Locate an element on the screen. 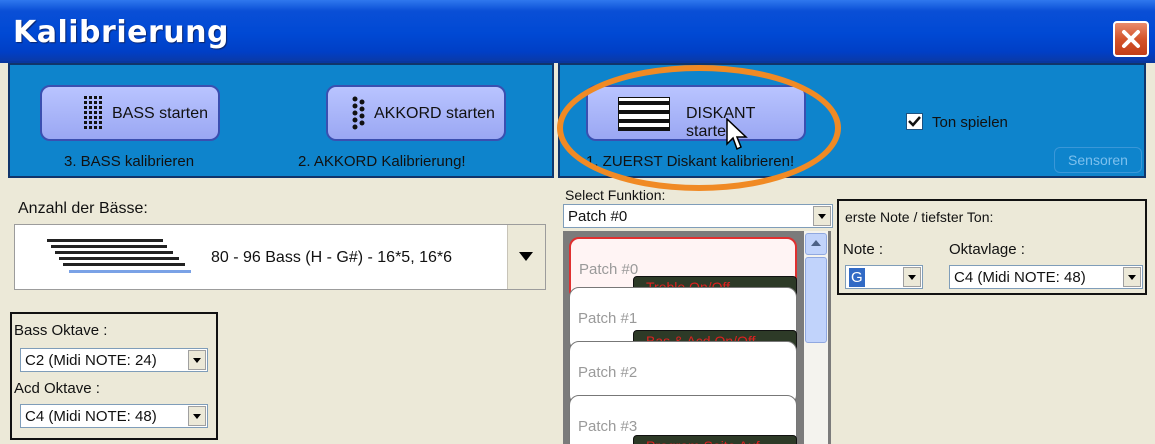  patch-name: Patch #3 is located at coordinates (608, 426).